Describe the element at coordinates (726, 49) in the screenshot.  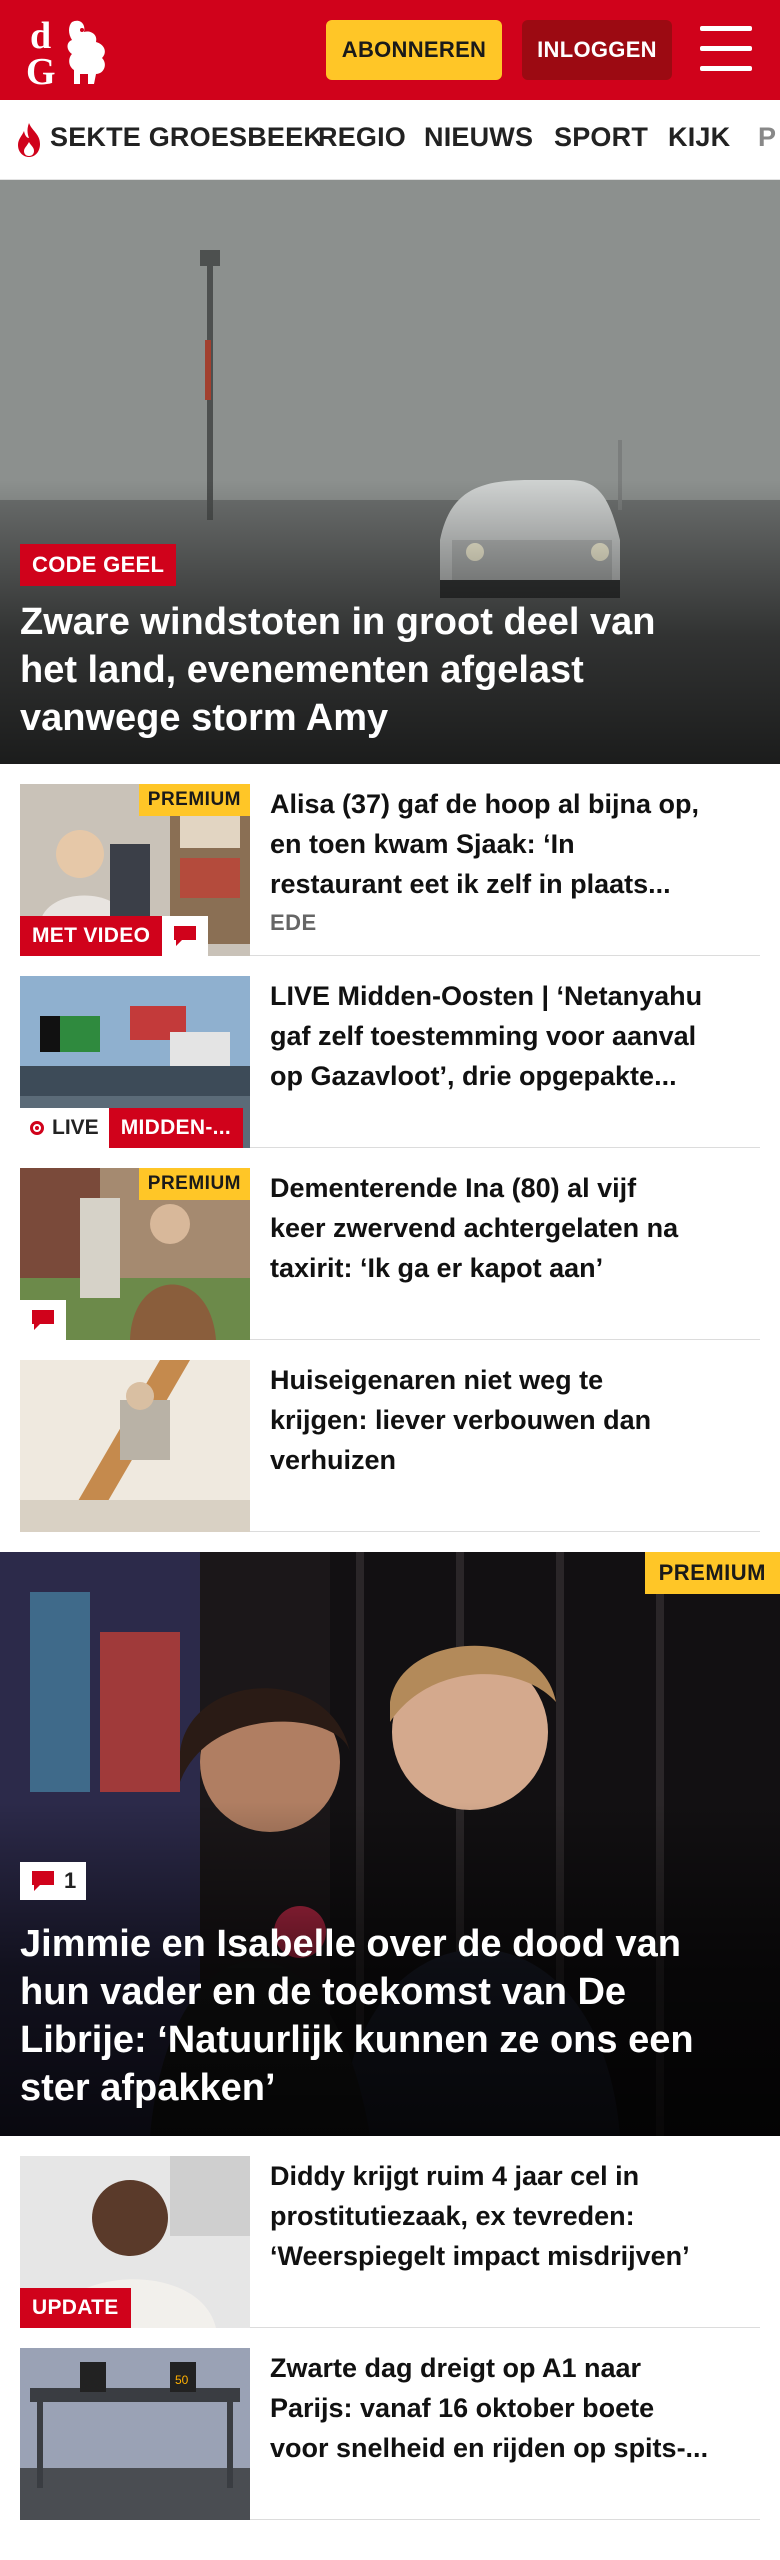
I see `hamburger-menu-icon` at that location.